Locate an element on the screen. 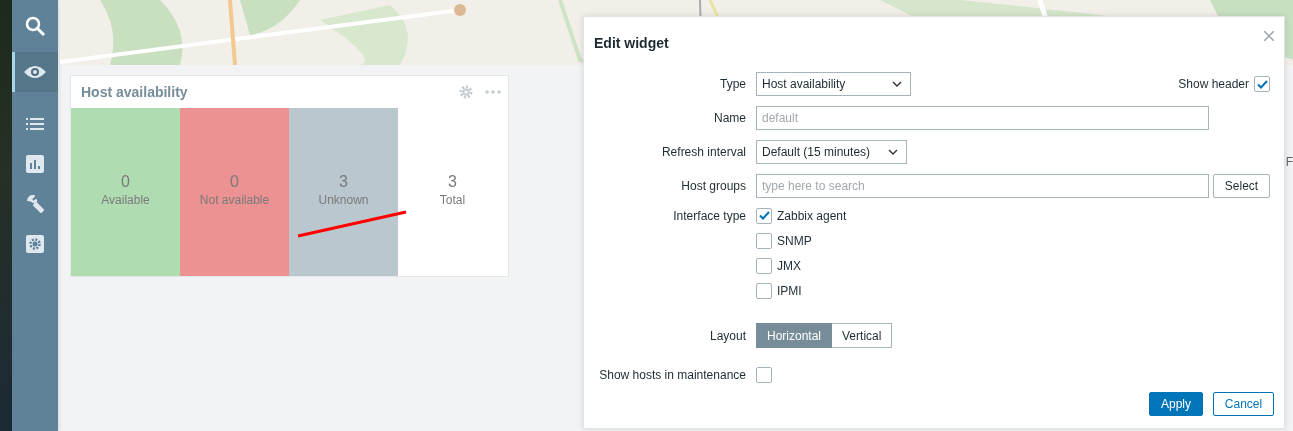 Image resolution: width=1293 pixels, height=431 pixels. cancel-button: Cancel is located at coordinates (1243, 404).